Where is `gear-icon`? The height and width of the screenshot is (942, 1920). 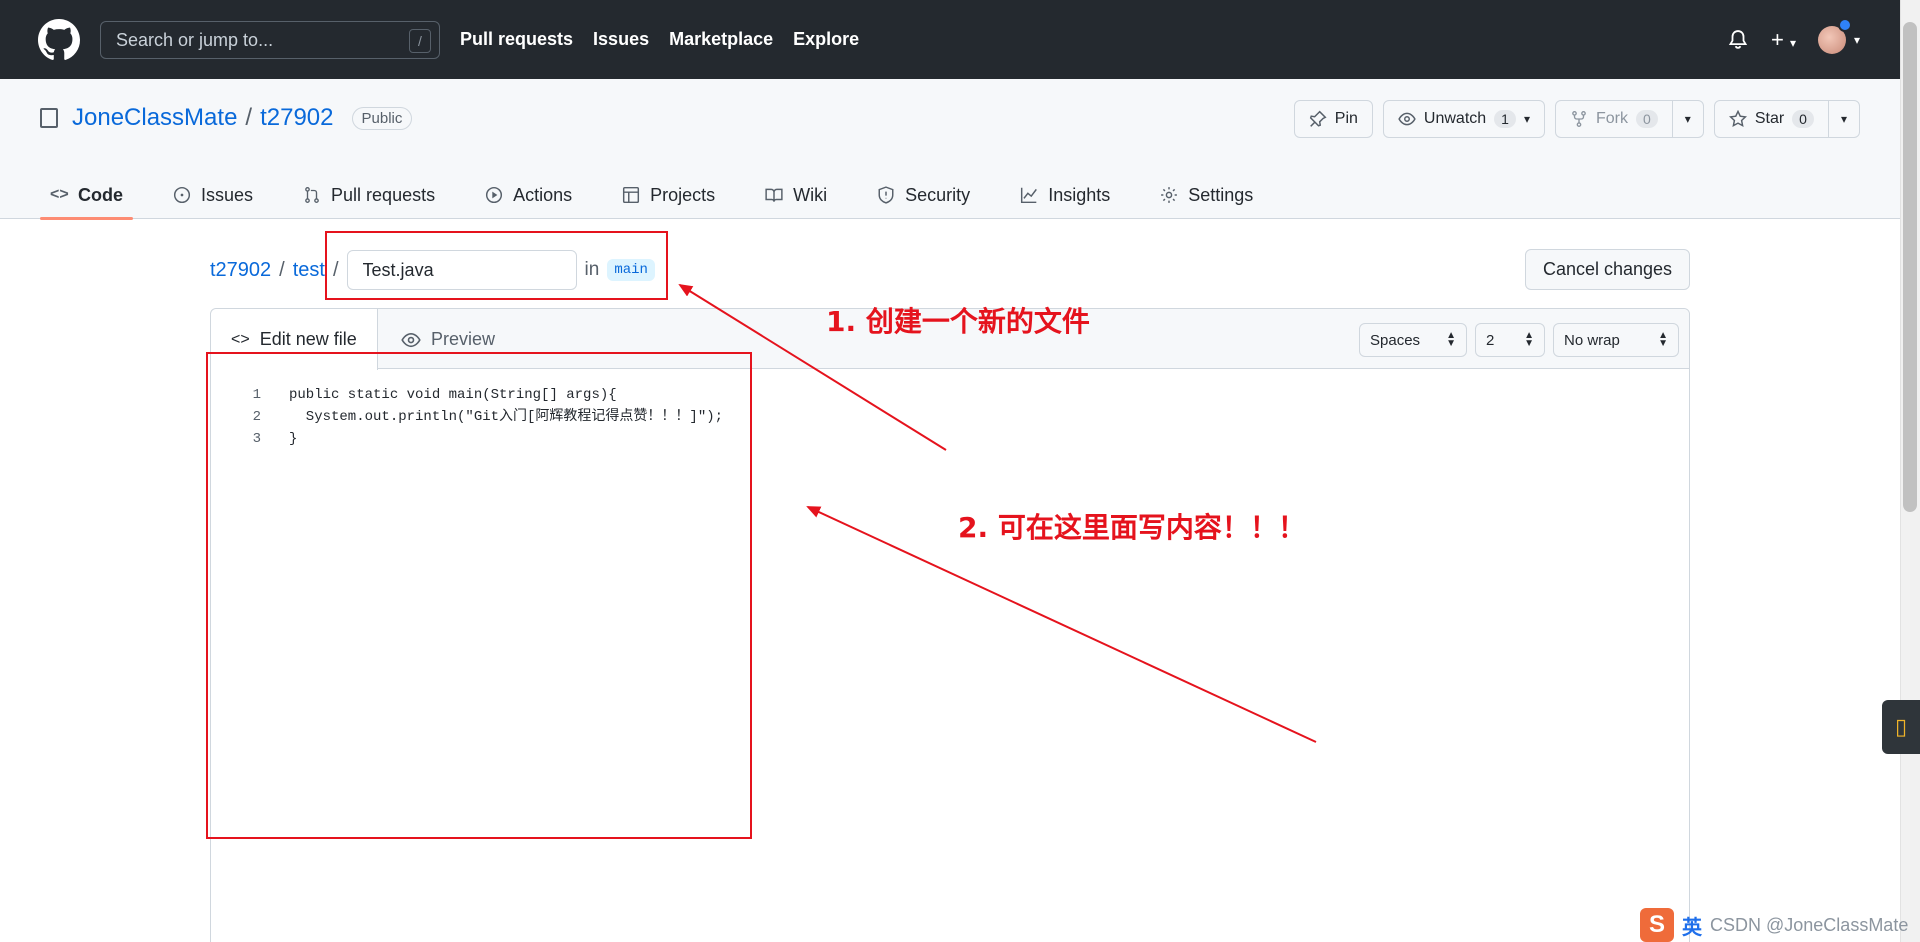
gear-icon is located at coordinates (1169, 195).